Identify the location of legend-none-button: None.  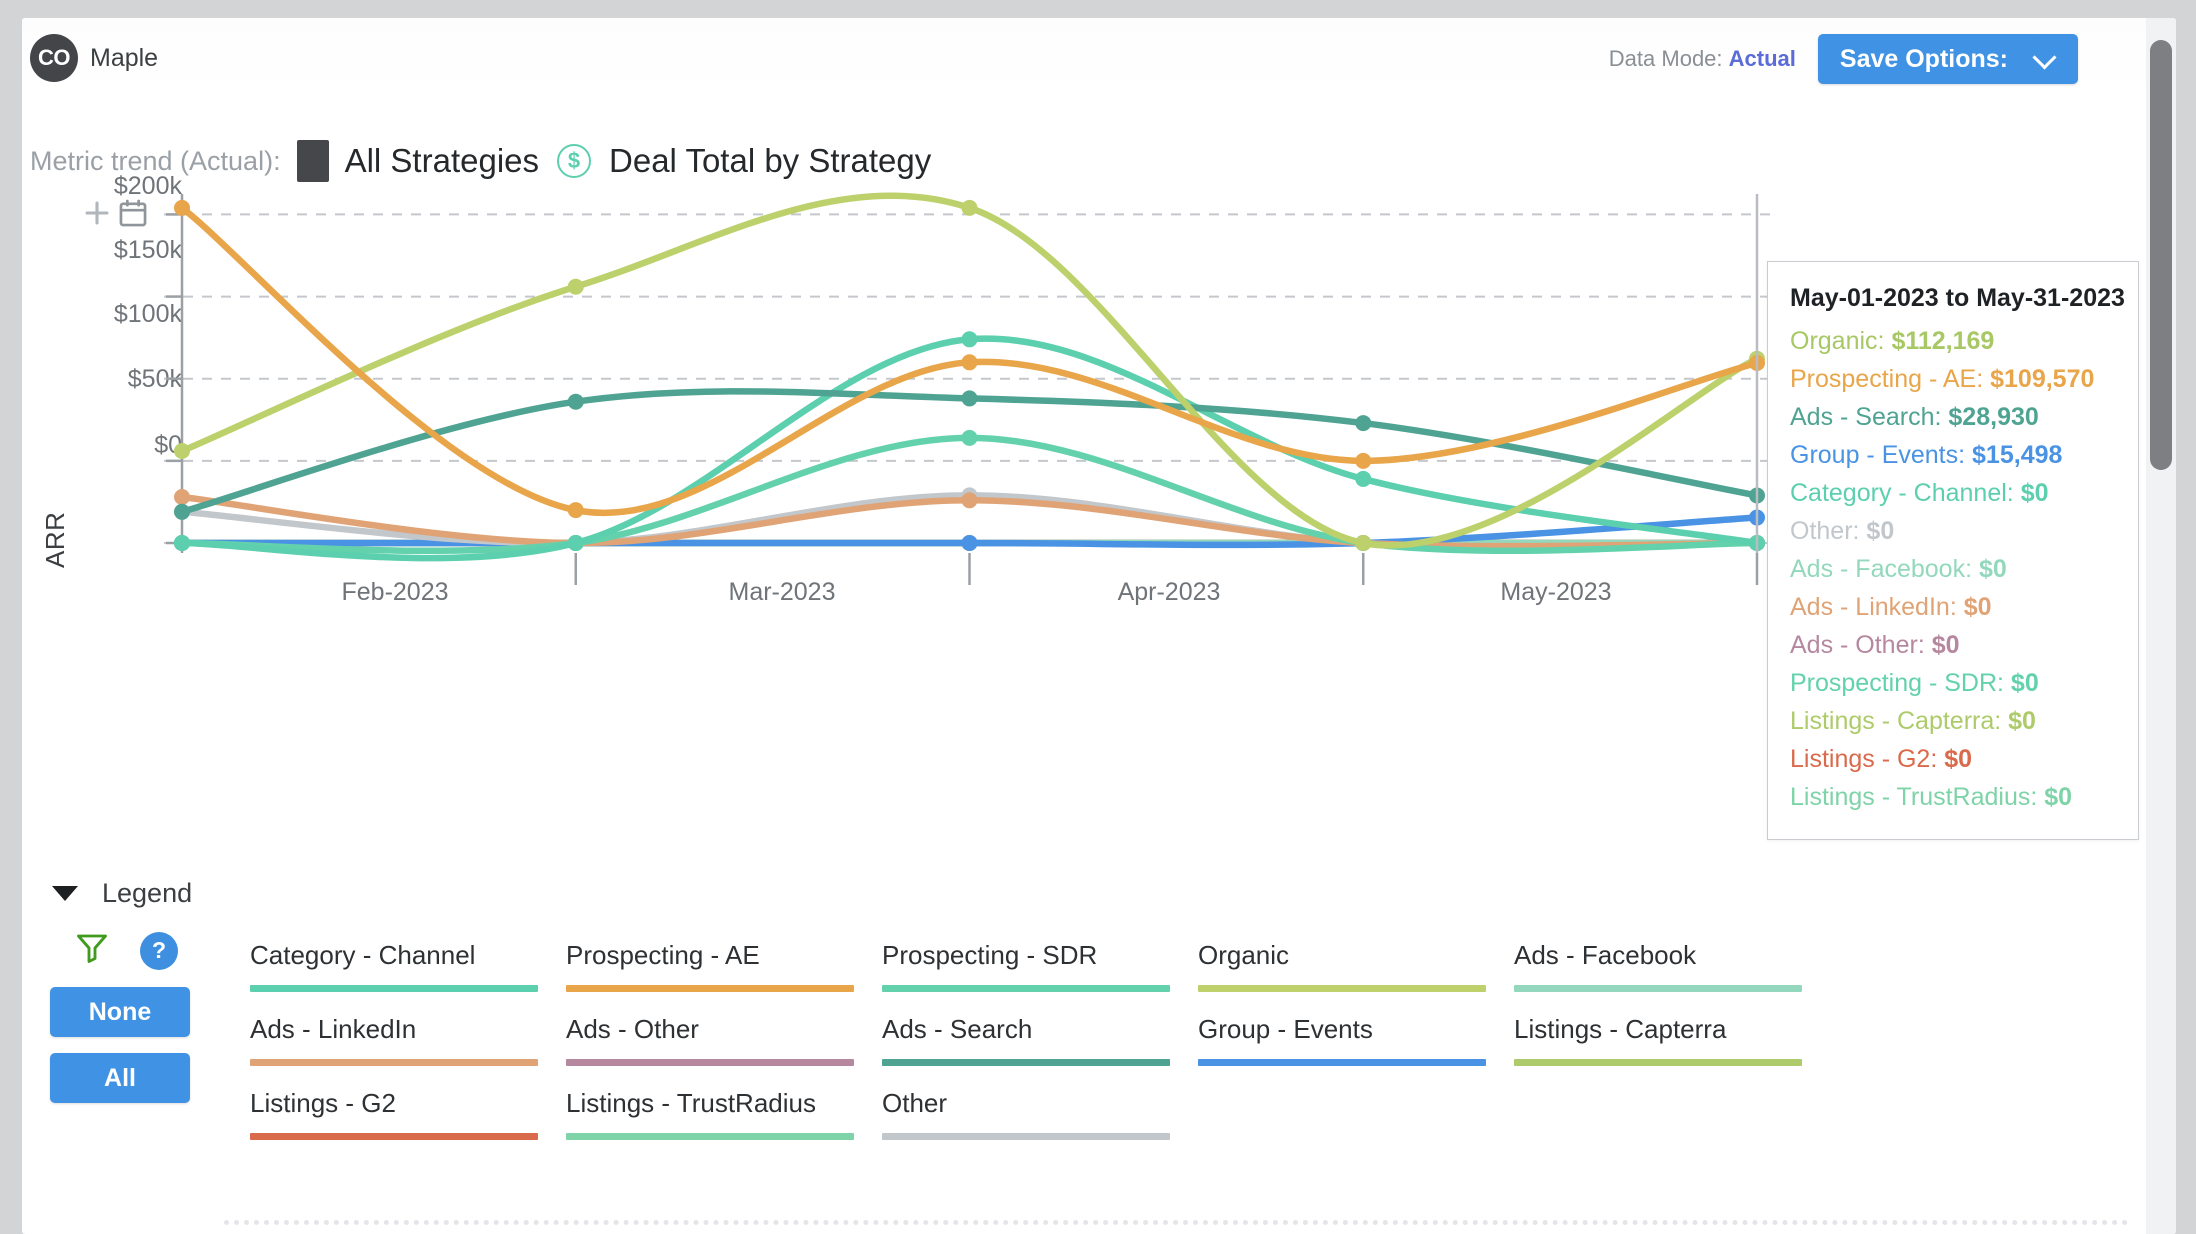
(120, 1012).